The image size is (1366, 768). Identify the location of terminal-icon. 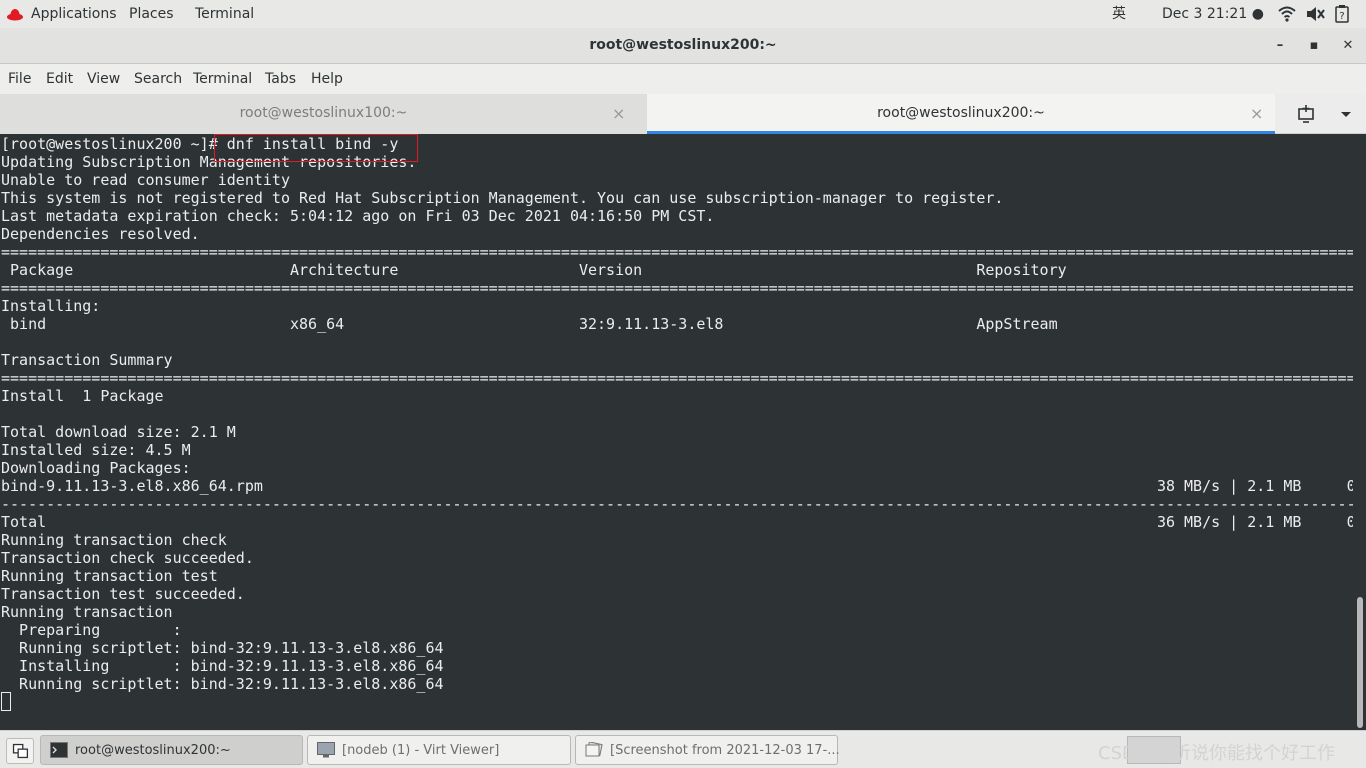
(59, 750).